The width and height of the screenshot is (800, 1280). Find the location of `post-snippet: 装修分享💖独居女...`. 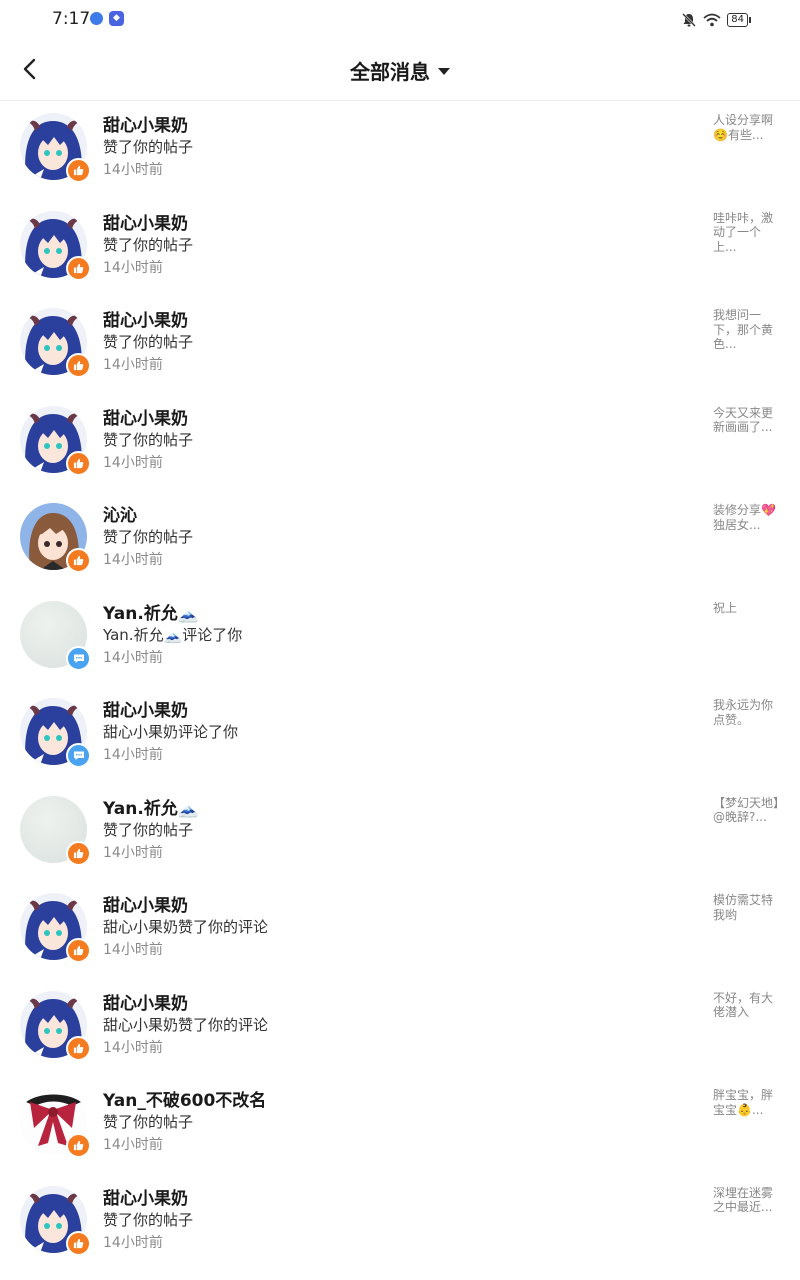

post-snippet: 装修分享💖独居女... is located at coordinates (748, 517).